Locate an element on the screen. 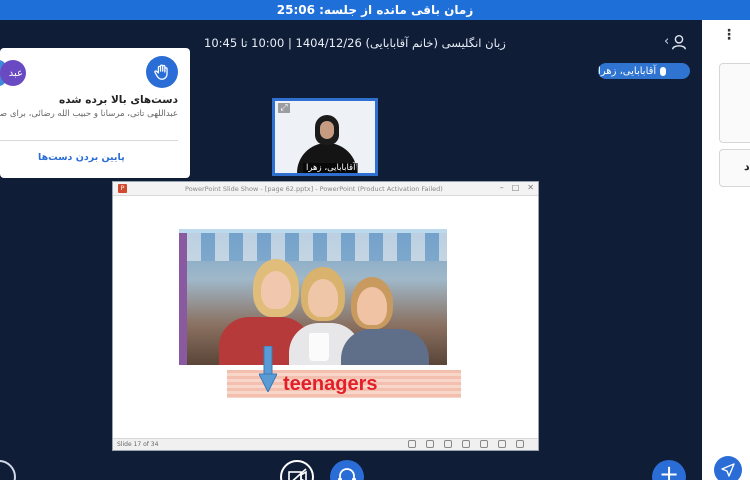  powerpoint-icon: P is located at coordinates (122, 188).